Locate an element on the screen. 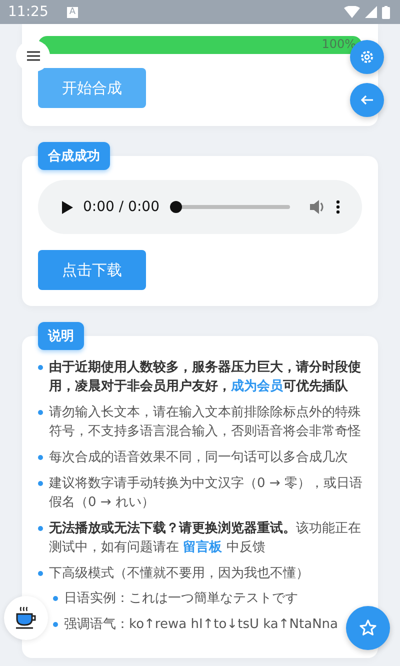  more-icon is located at coordinates (338, 207).